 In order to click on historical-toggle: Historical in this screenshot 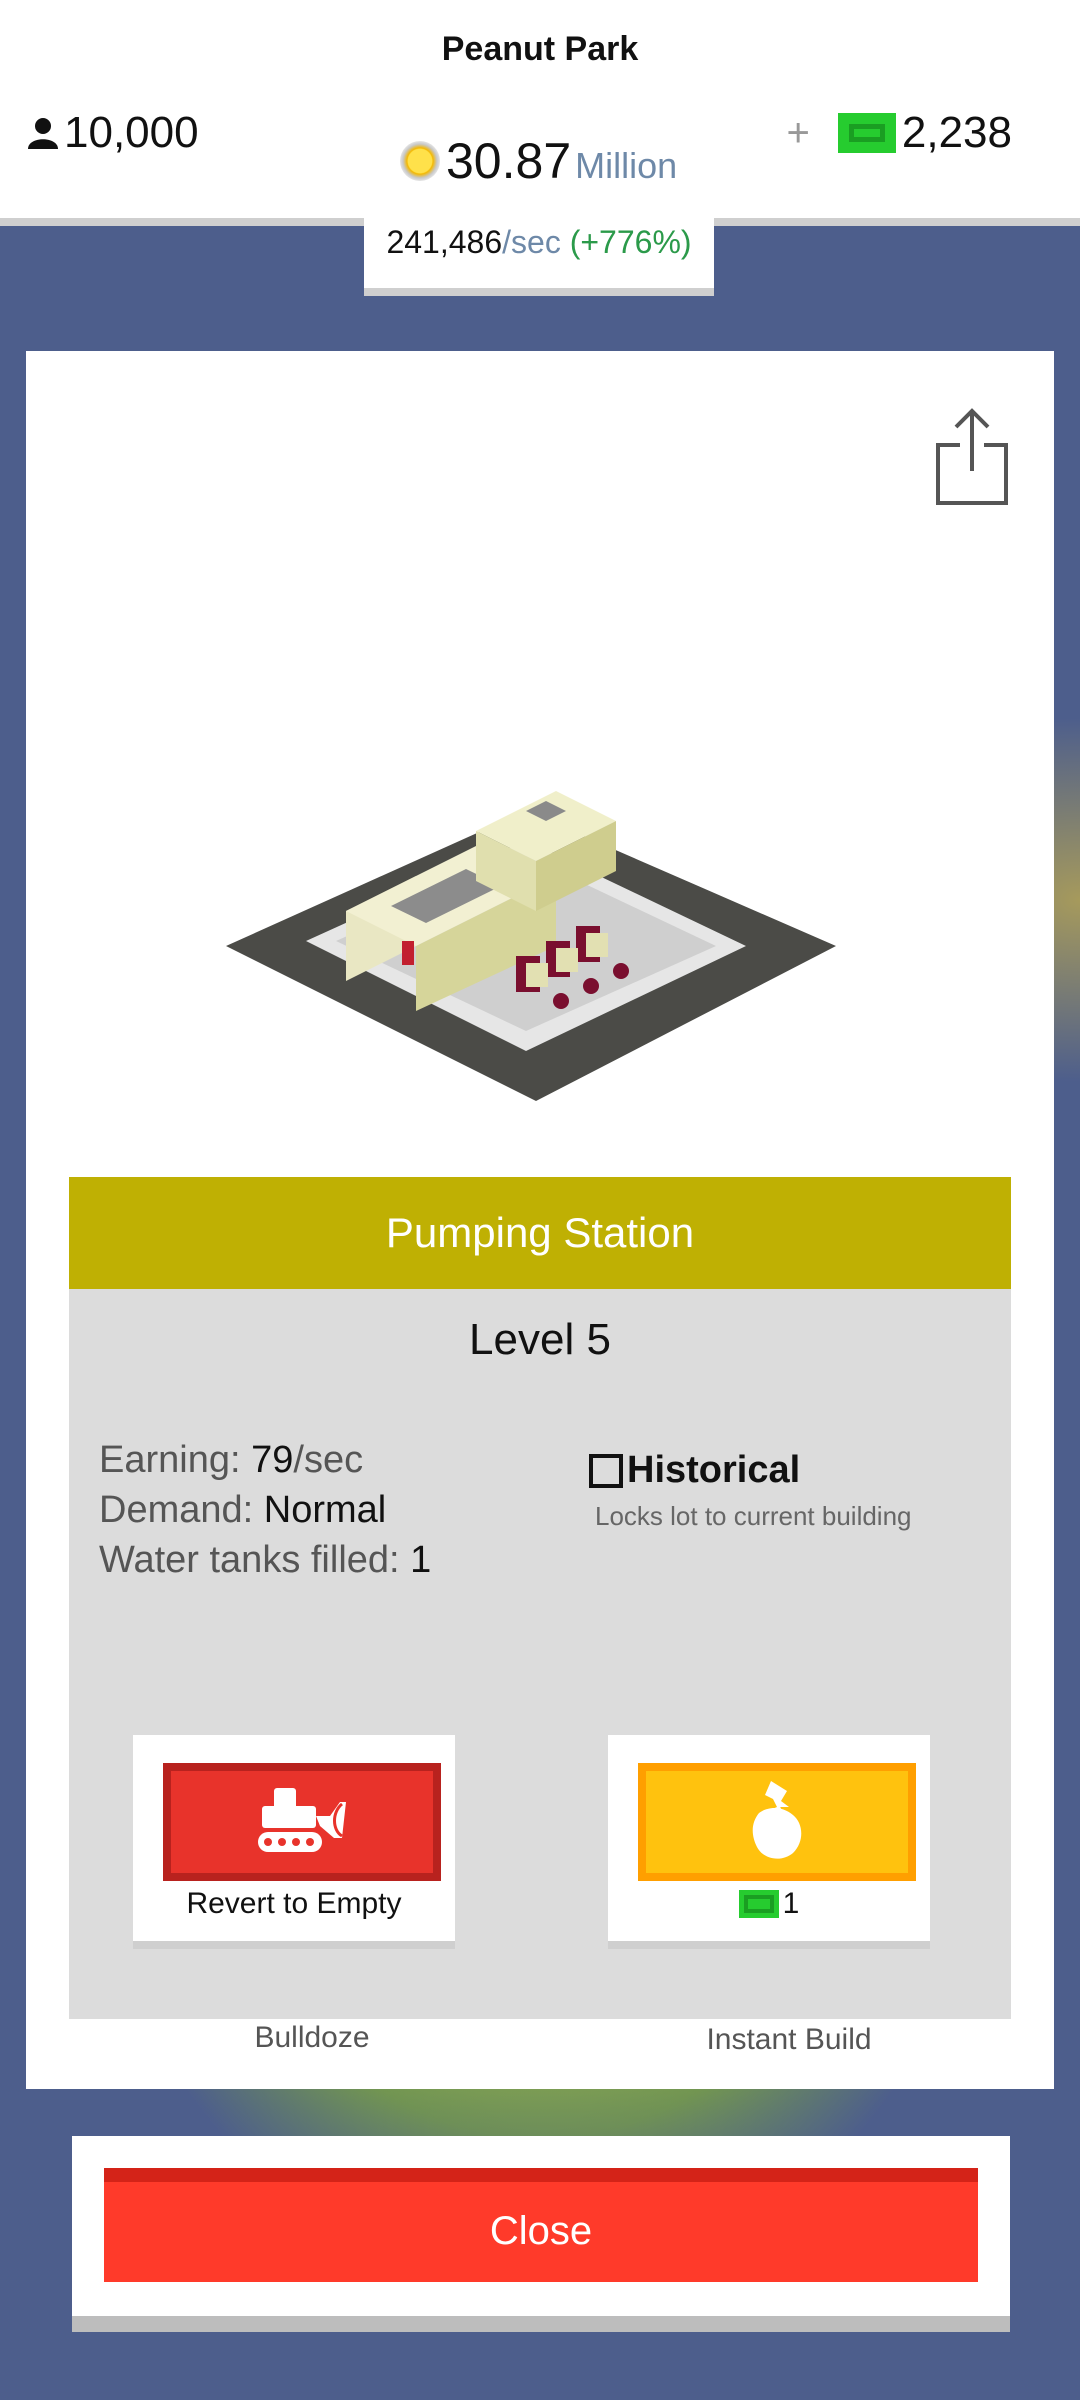, I will do `click(694, 1470)`.